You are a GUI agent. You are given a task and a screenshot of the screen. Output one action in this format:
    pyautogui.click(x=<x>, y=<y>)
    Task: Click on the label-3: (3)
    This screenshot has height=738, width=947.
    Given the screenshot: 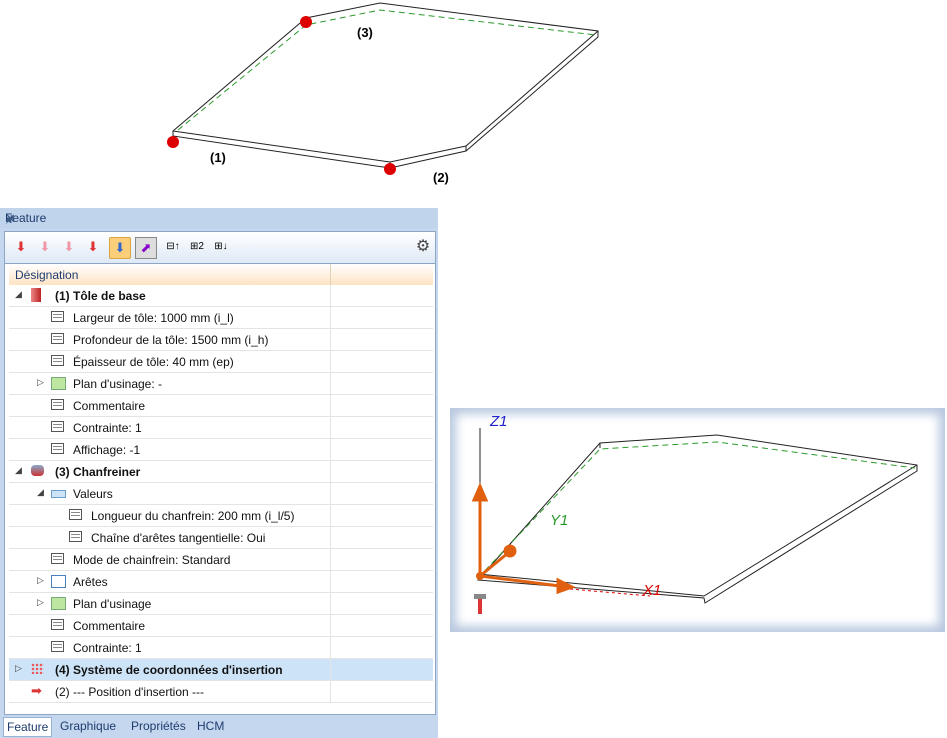 What is the action you would take?
    pyautogui.click(x=365, y=32)
    